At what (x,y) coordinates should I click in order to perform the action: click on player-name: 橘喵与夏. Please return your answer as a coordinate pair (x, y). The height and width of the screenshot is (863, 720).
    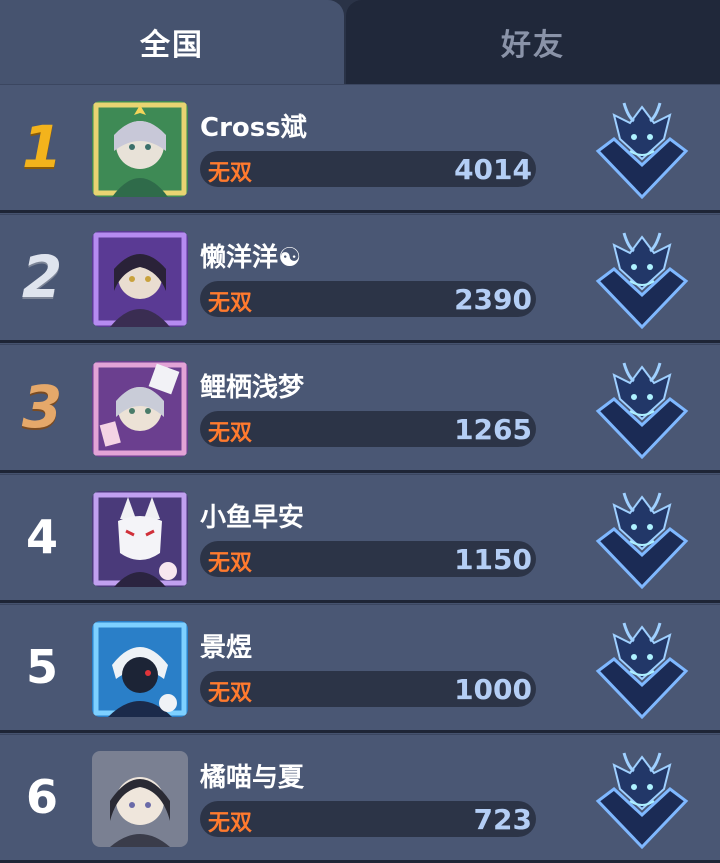
    Looking at the image, I should click on (252, 778).